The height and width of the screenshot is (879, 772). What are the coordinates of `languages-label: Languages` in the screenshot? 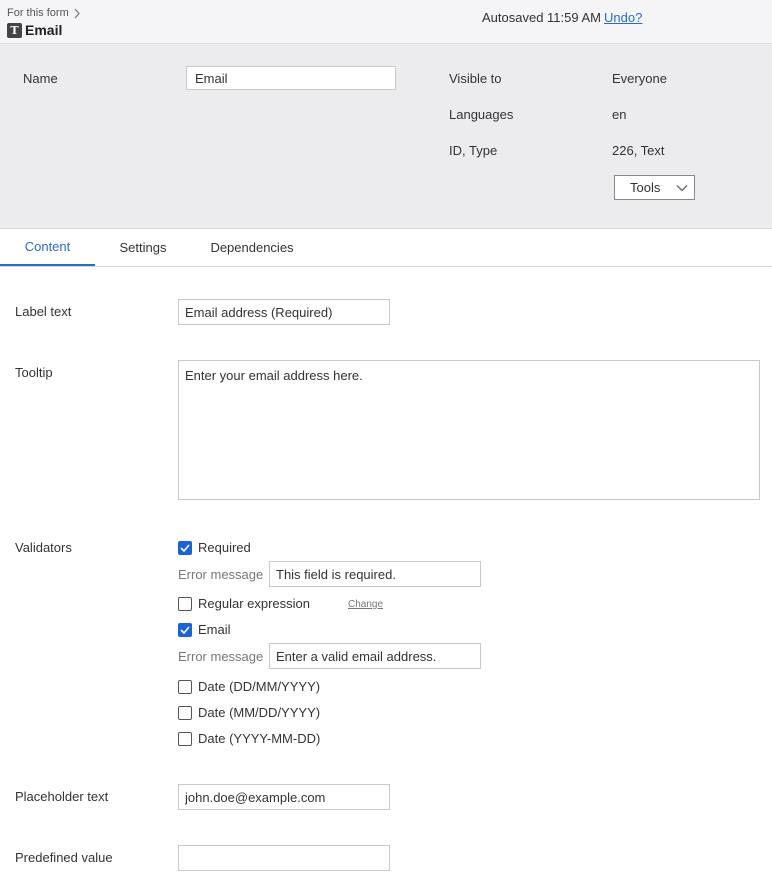 It's located at (481, 114).